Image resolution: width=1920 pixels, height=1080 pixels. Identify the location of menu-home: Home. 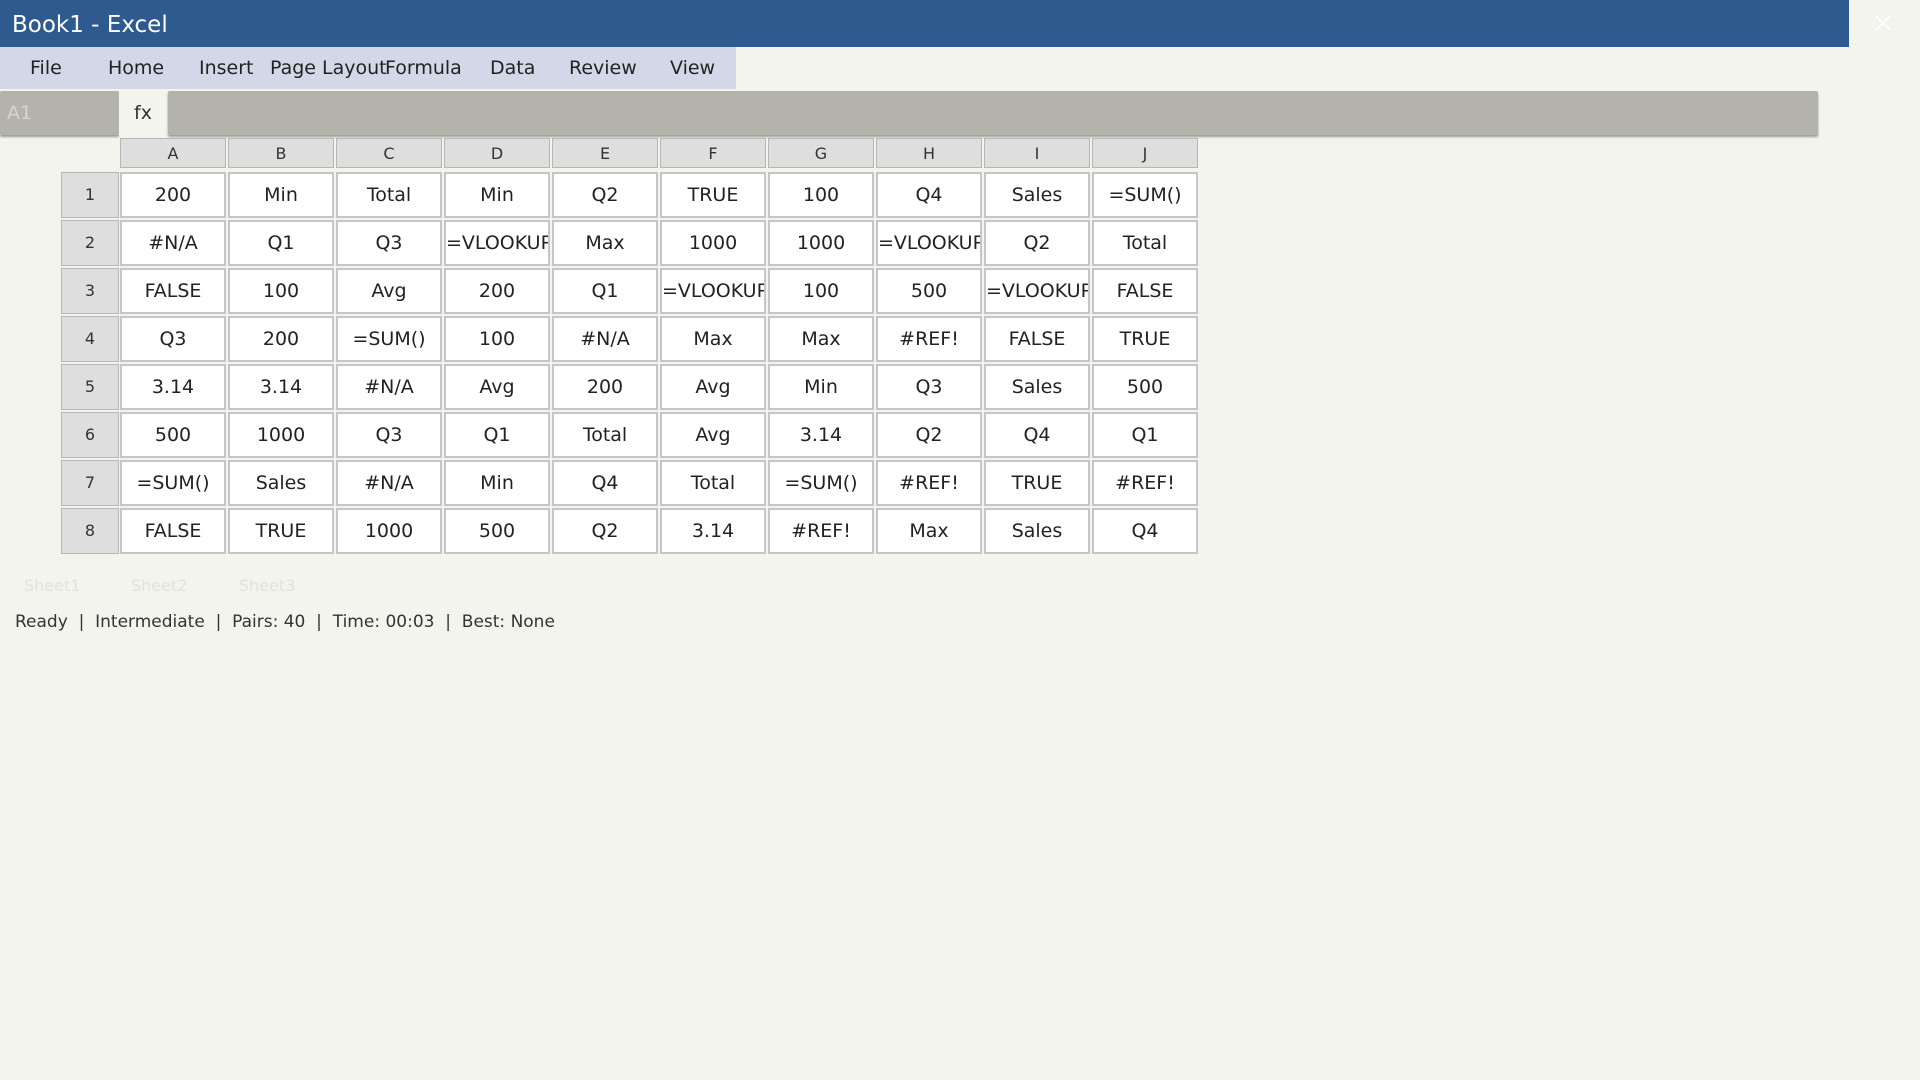
(136, 68).